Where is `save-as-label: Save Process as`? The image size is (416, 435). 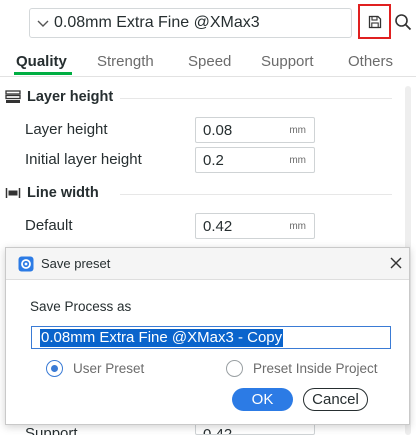
save-as-label: Save Process as is located at coordinates (81, 306).